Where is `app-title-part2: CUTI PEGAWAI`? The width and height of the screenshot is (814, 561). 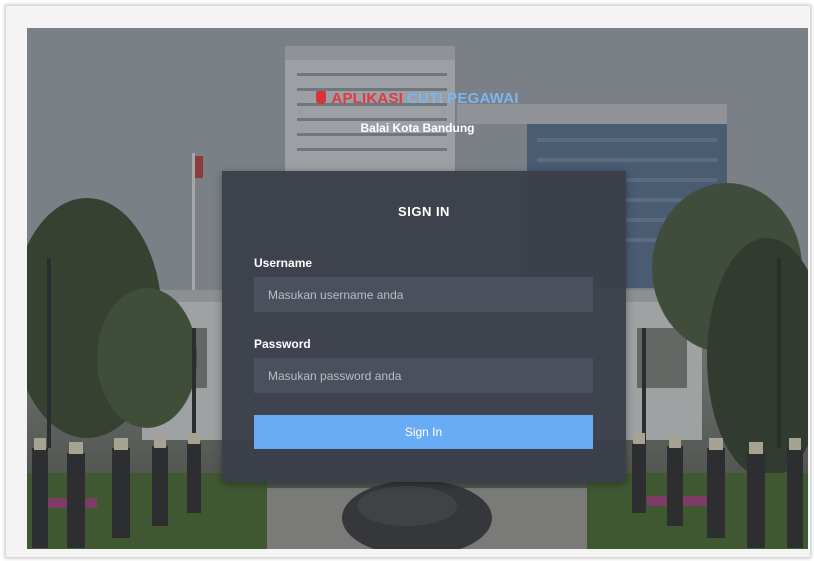 app-title-part2: CUTI PEGAWAI is located at coordinates (463, 98).